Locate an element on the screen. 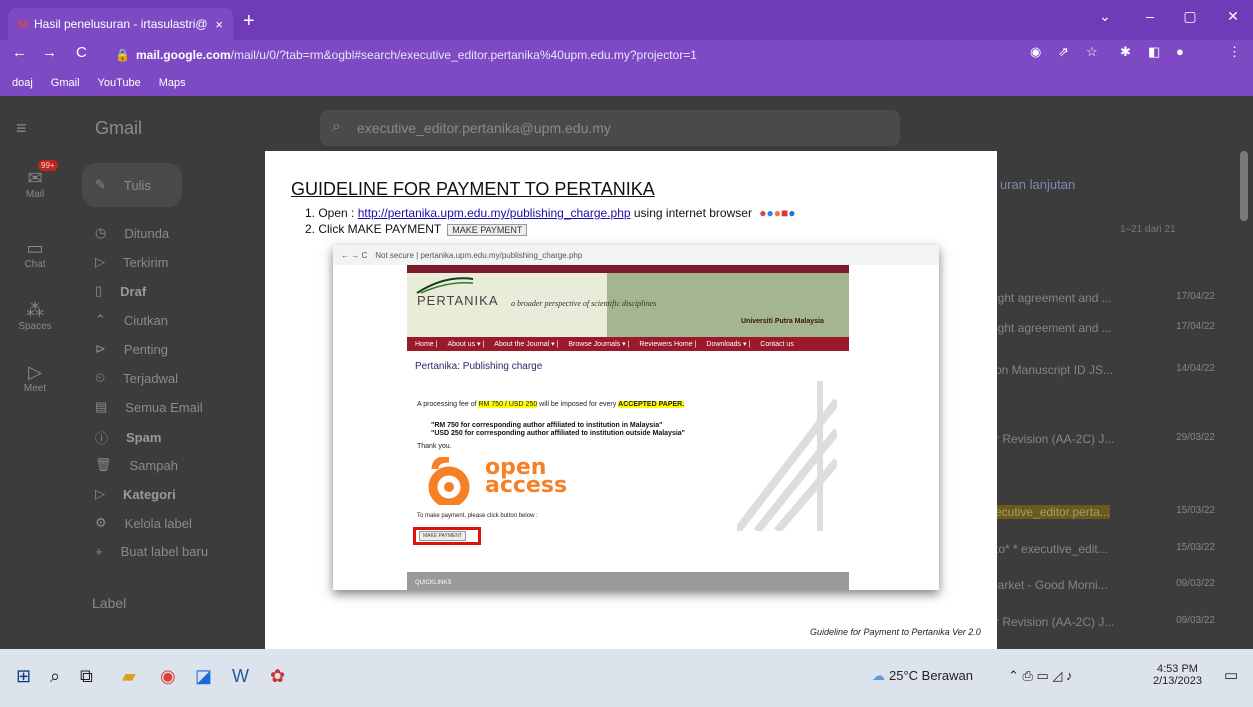 Image resolution: width=1253 pixels, height=707 pixels. extensions-icon: ✱ is located at coordinates (1125, 52).